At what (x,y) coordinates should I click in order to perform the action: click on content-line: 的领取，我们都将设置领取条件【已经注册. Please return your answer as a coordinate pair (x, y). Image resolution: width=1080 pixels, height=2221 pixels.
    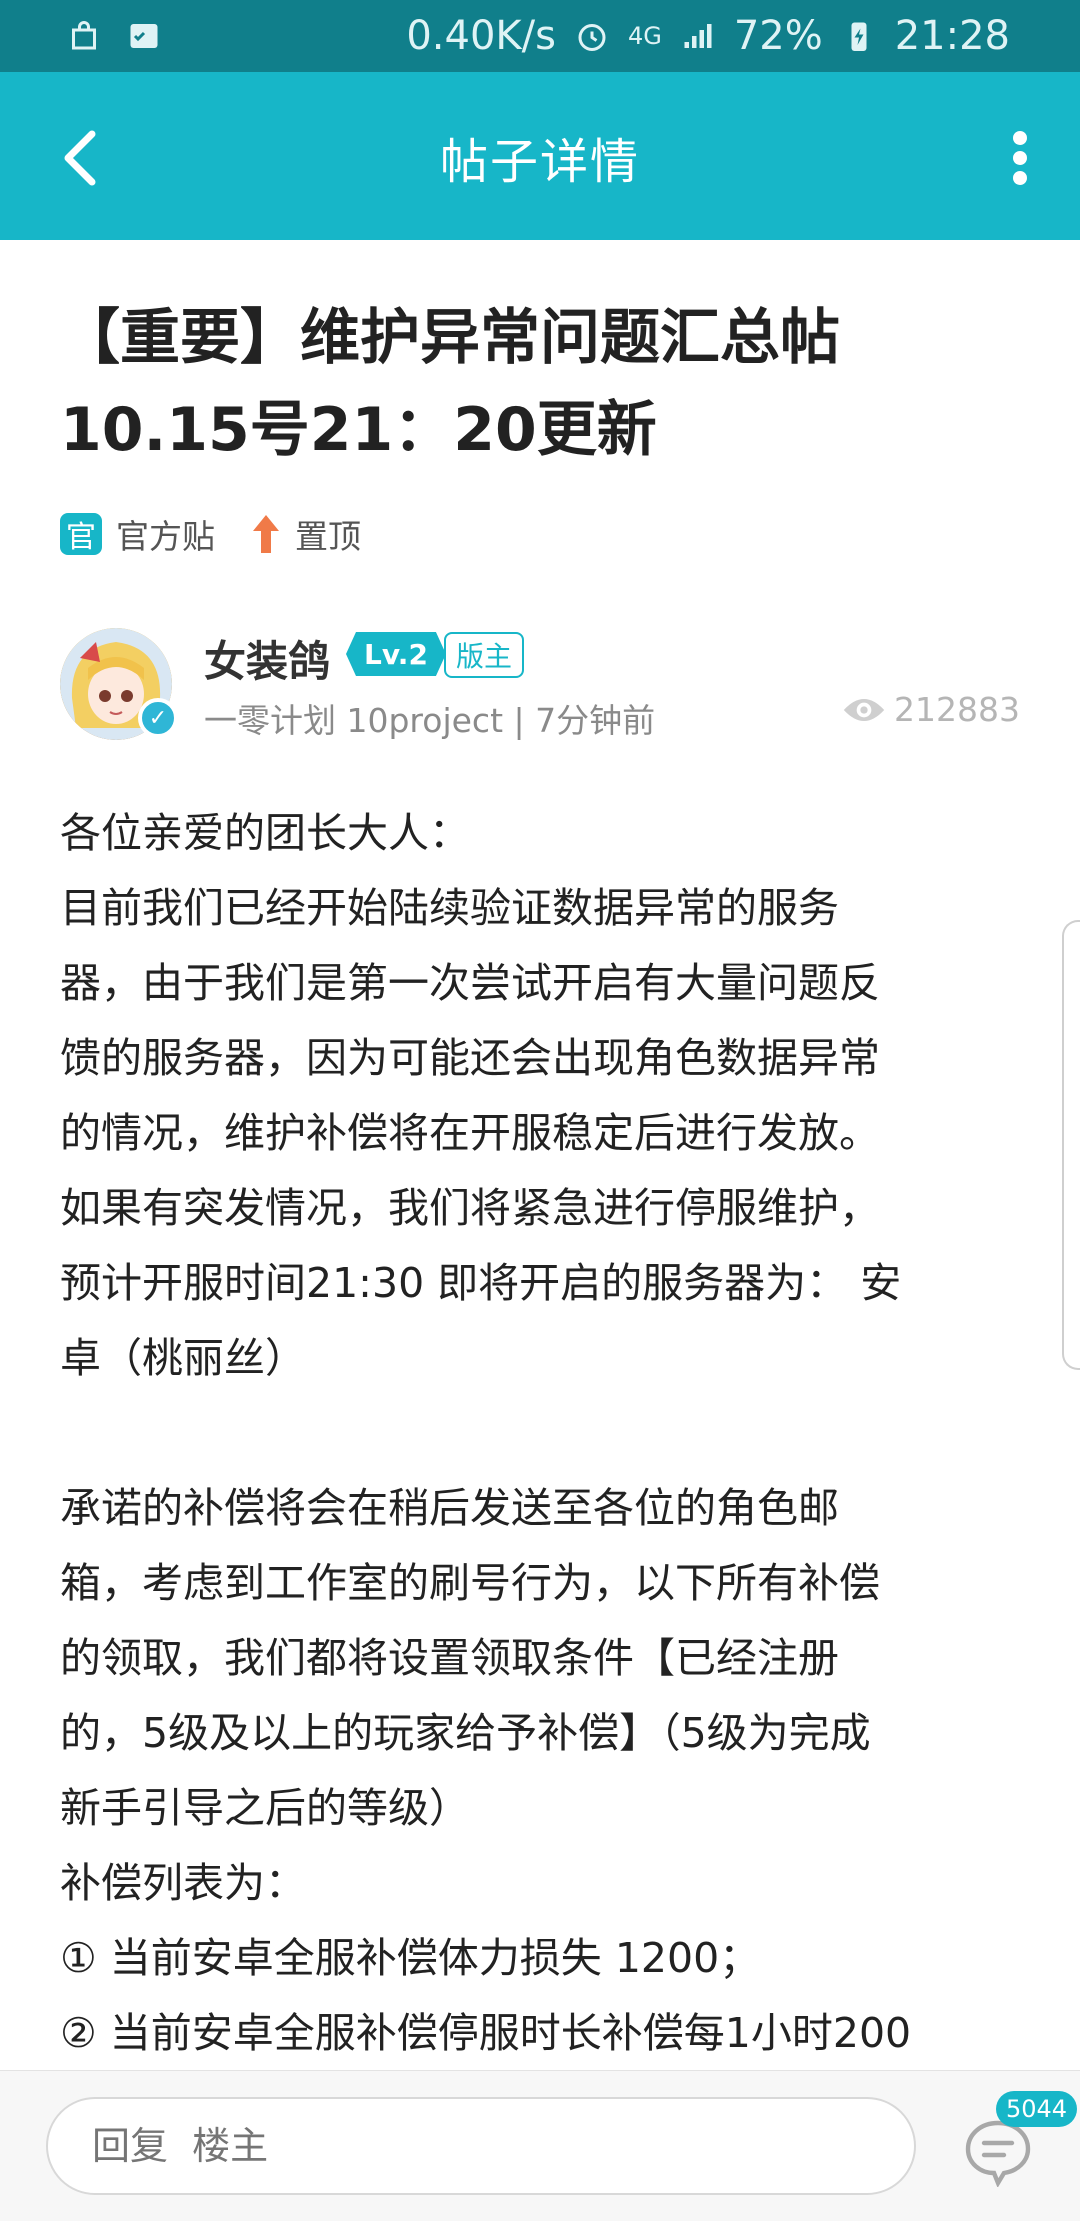
    Looking at the image, I should click on (449, 1658).